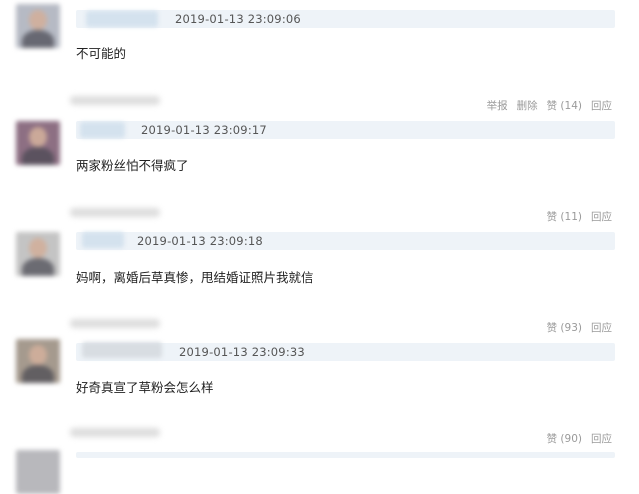 The height and width of the screenshot is (494, 639). Describe the element at coordinates (145, 387) in the screenshot. I see `comment-text: 好奇真宣了草粉会怎么样` at that location.